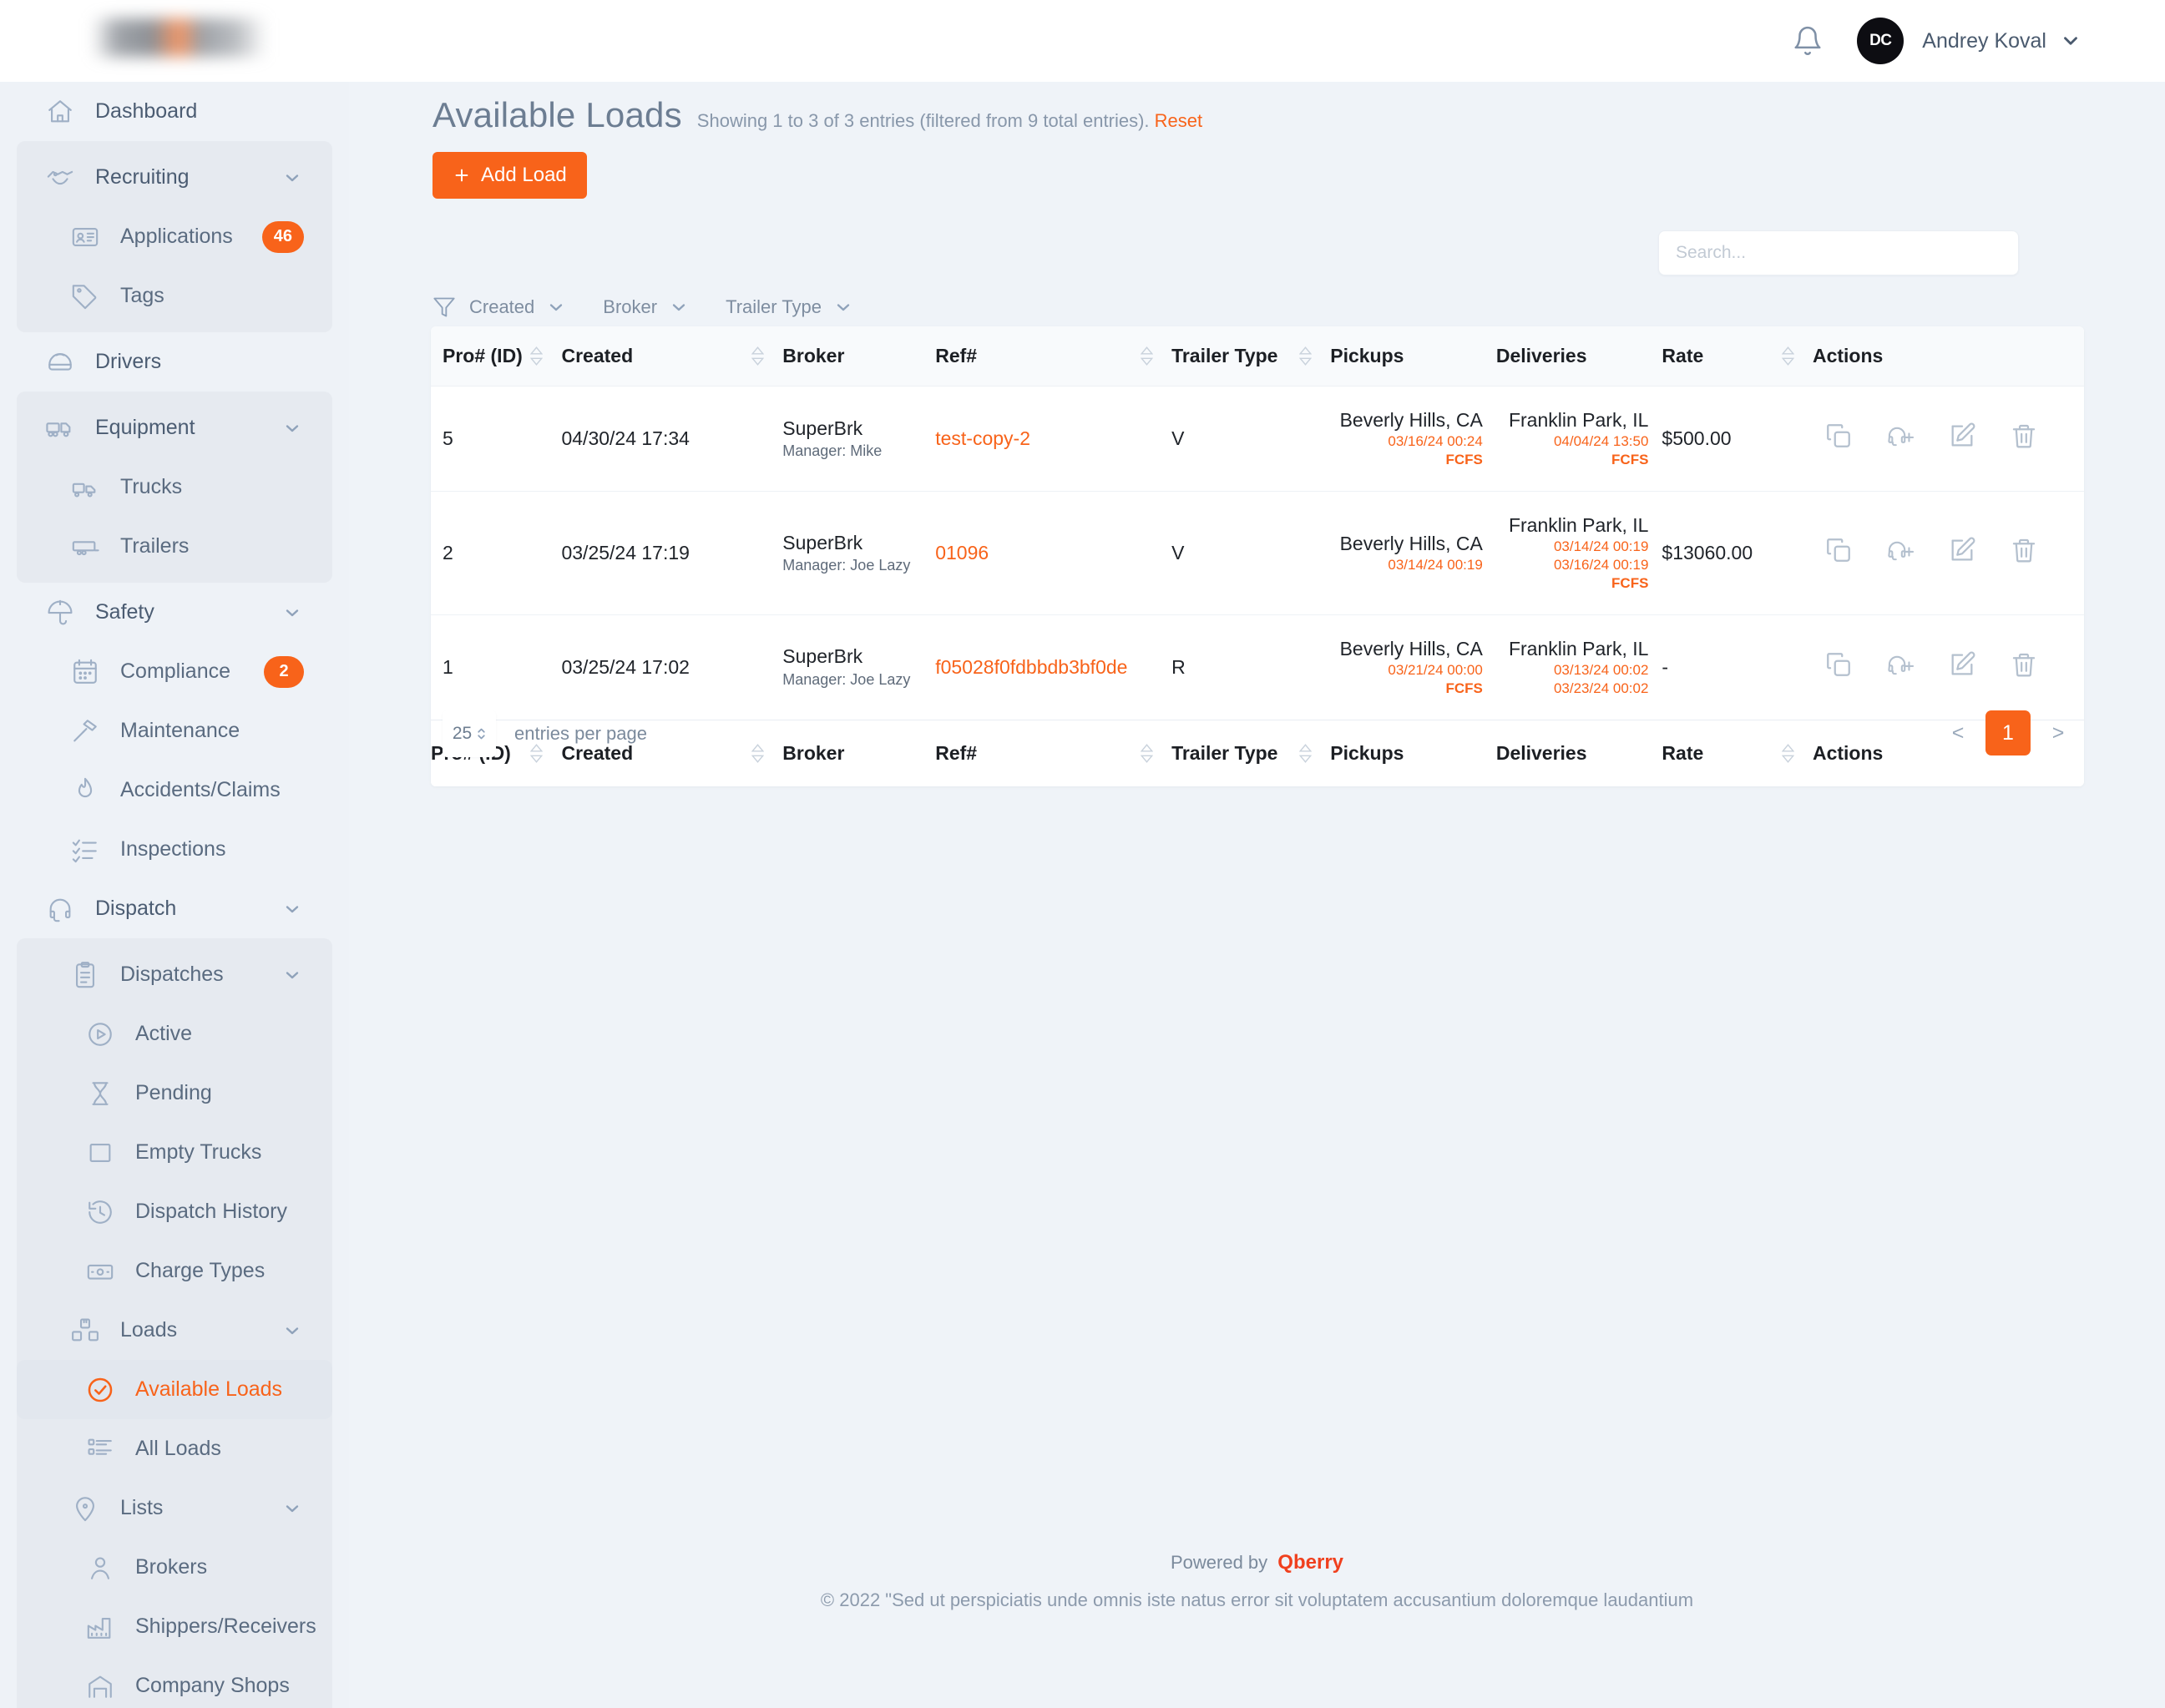 Image resolution: width=2165 pixels, height=1708 pixels. I want to click on sidebar-item-compliance: Compliance 2, so click(175, 672).